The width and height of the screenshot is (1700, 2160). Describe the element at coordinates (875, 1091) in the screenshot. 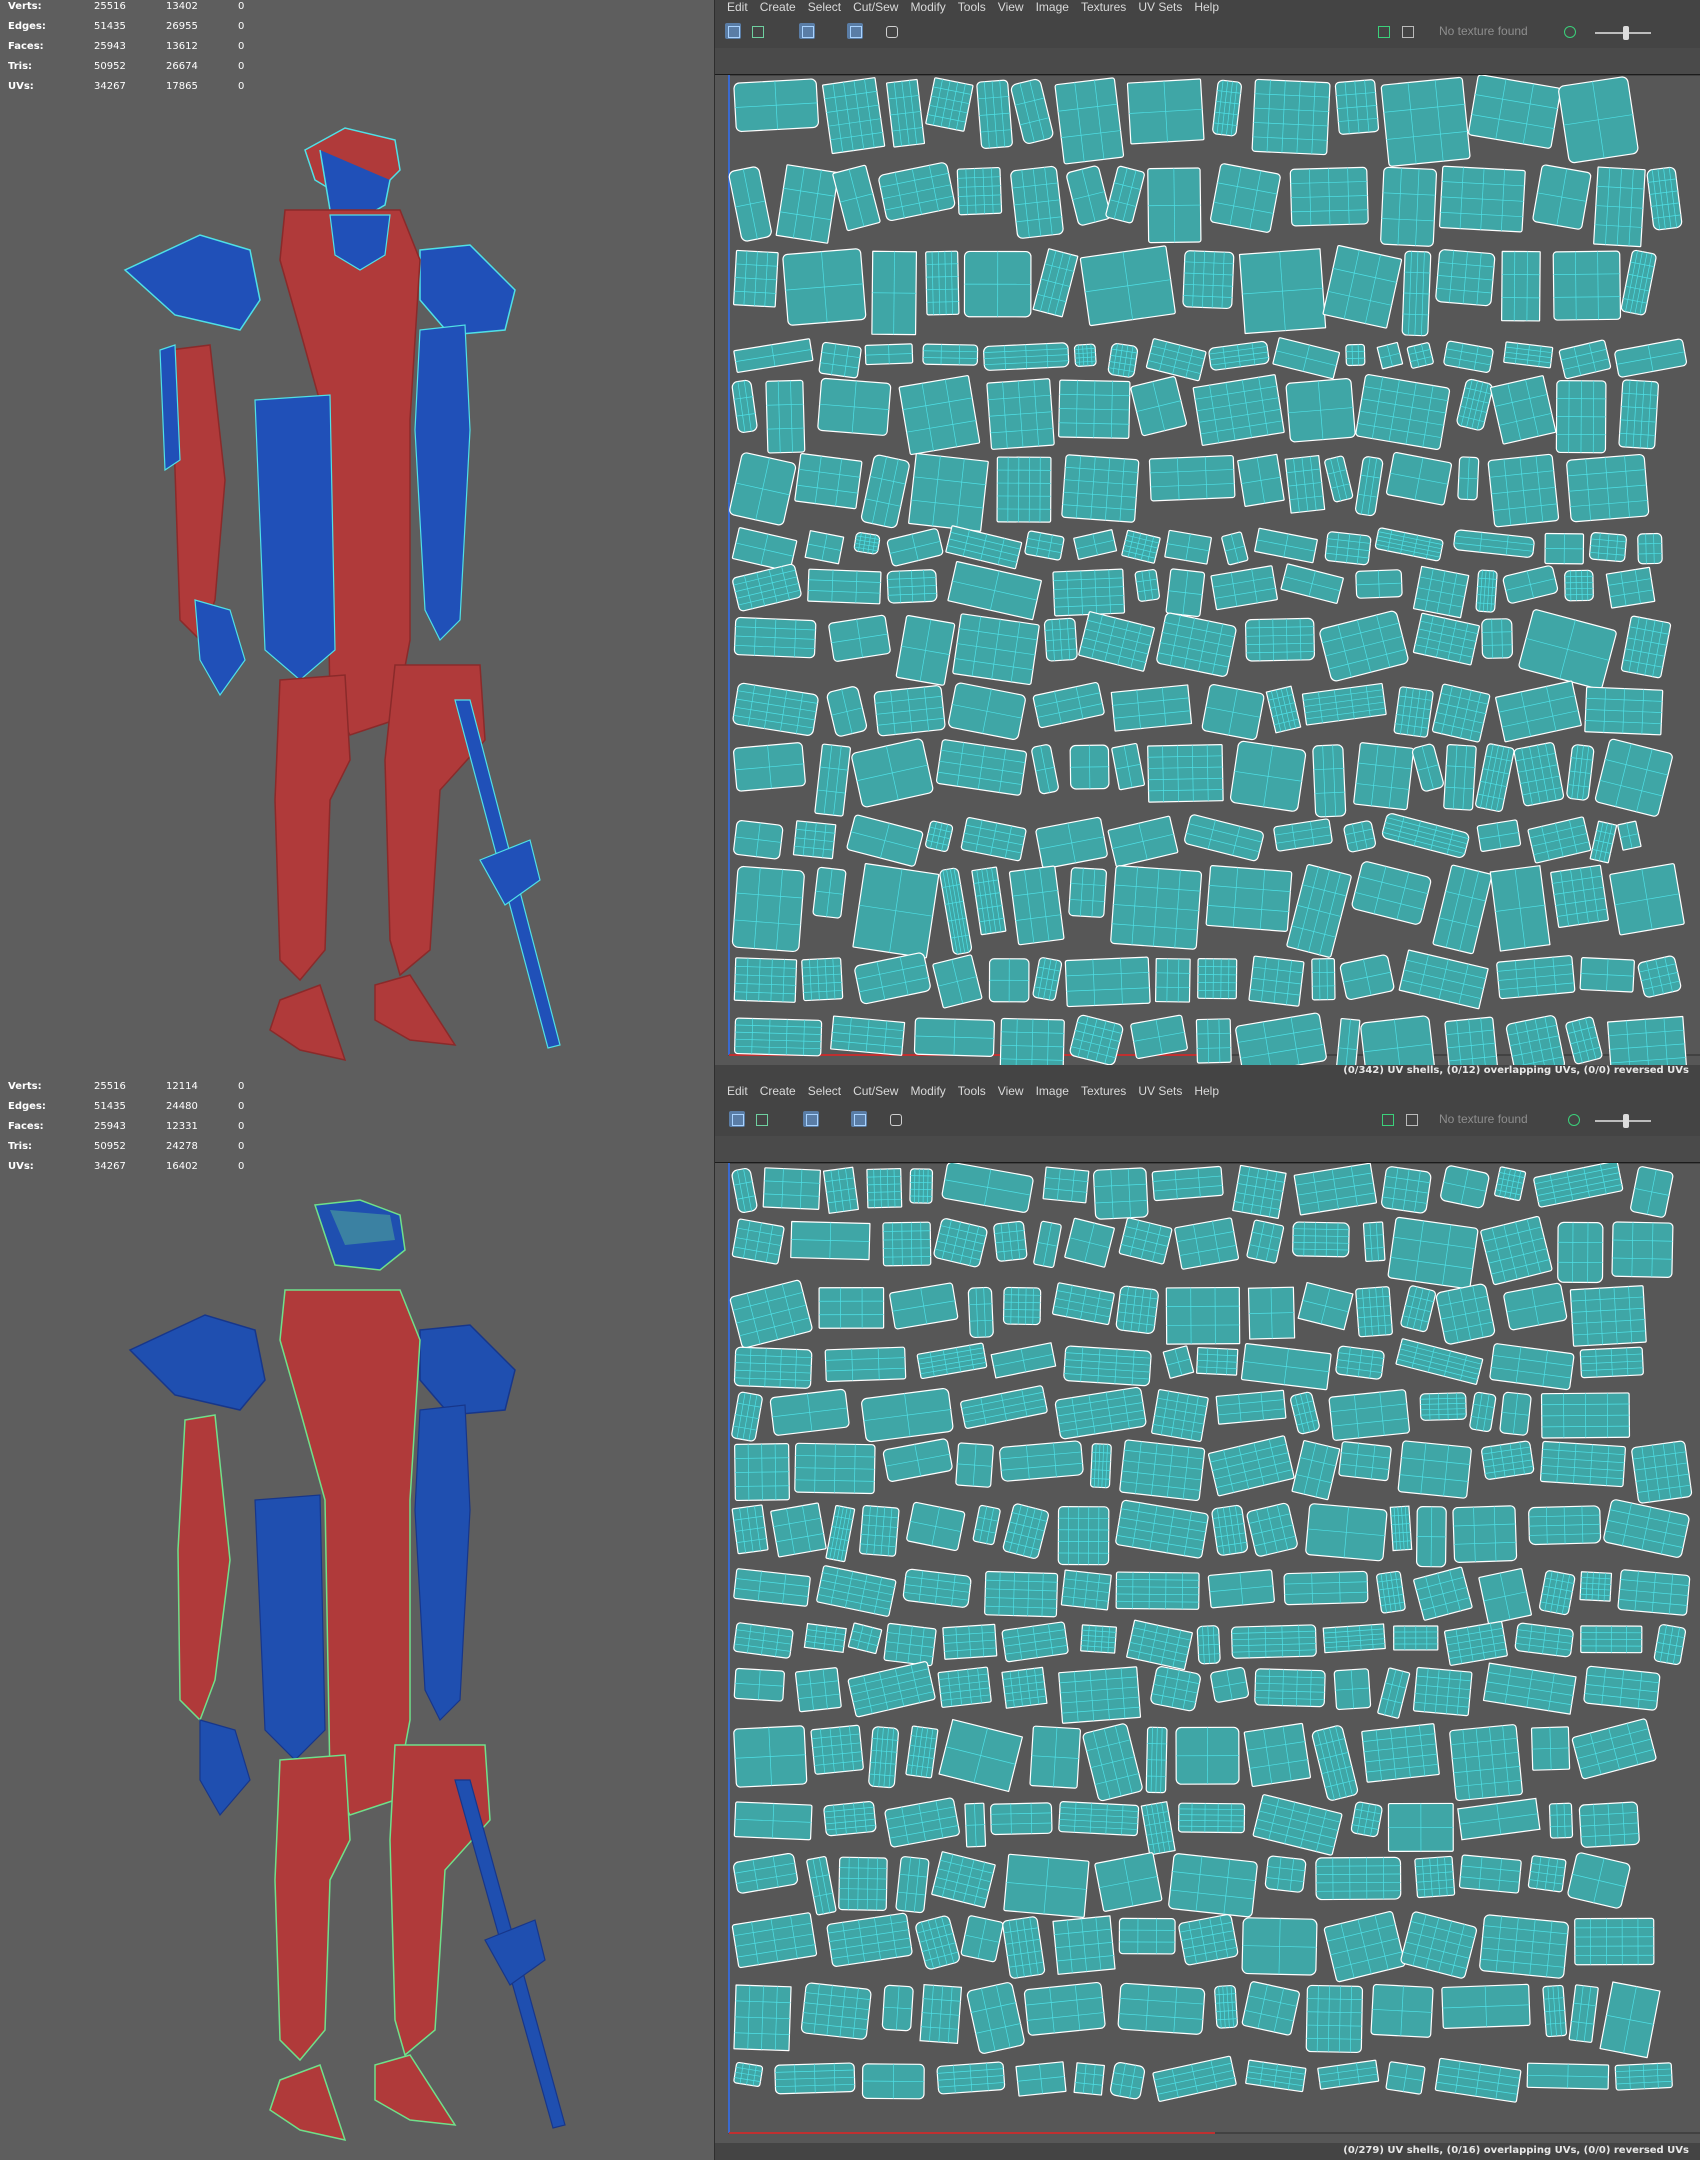

I see `menu-item: Cut/Sew` at that location.